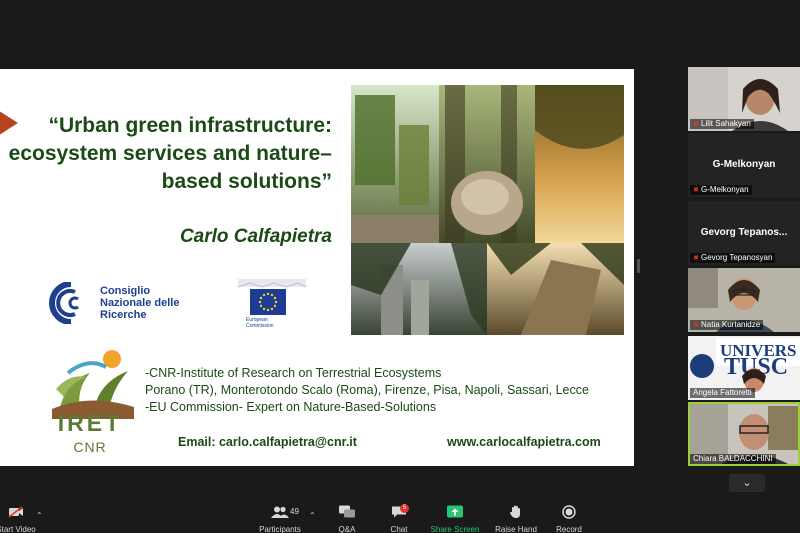  Describe the element at coordinates (267, 442) in the screenshot. I see `contact-email: Email: carlo.calfapietra@cnr.it` at that location.